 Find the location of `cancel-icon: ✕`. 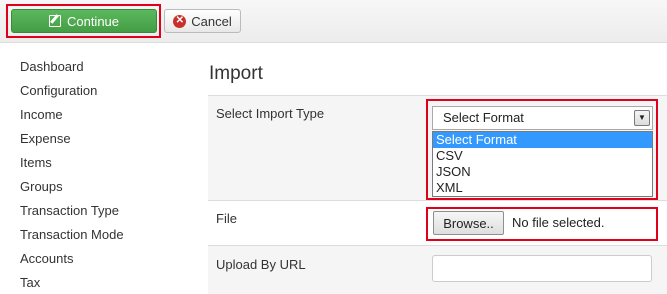

cancel-icon: ✕ is located at coordinates (180, 21).